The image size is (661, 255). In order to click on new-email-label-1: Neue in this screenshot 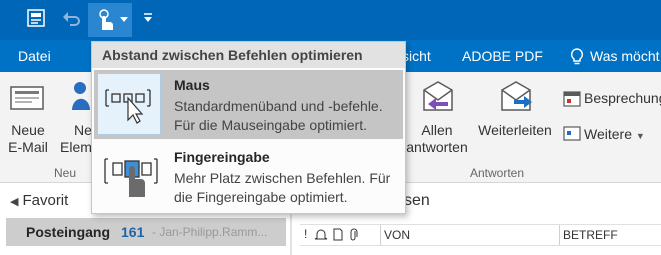, I will do `click(28, 130)`.